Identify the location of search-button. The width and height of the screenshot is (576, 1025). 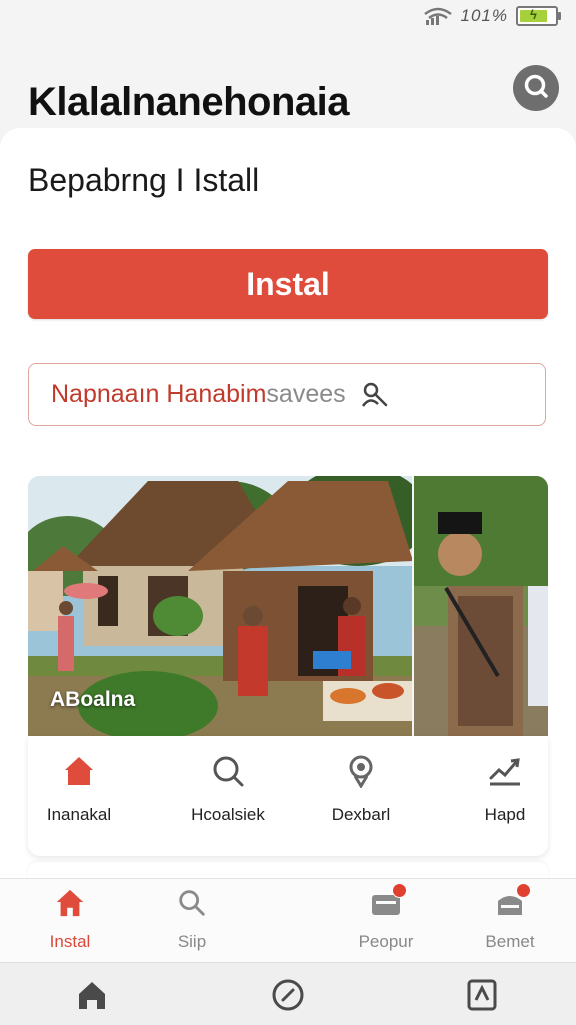
(536, 88).